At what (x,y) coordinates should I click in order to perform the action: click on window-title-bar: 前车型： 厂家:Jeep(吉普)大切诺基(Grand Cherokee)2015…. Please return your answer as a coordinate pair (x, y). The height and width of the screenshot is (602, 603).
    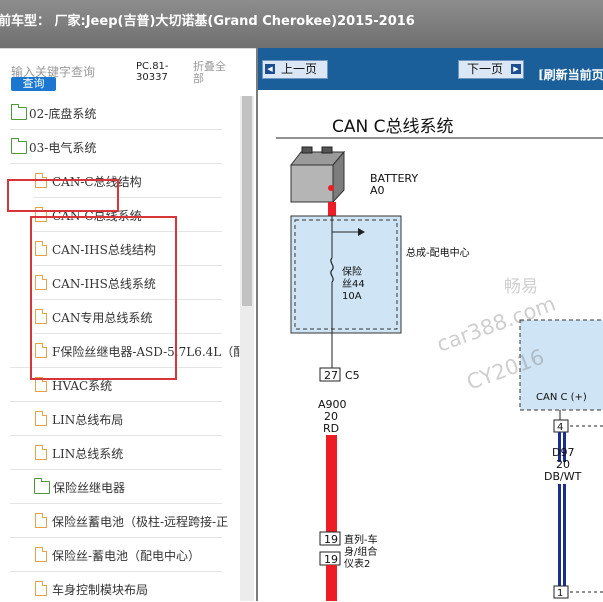
    Looking at the image, I should click on (301, 24).